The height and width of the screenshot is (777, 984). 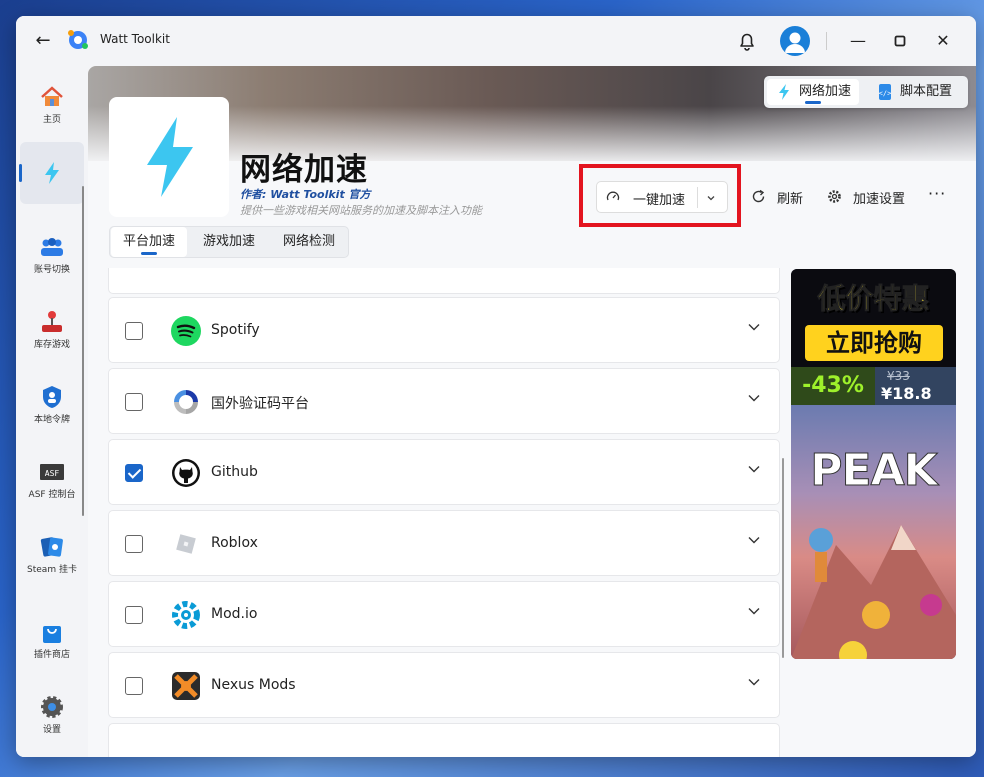 I want to click on asf-icon: ASF, so click(x=52, y=472).